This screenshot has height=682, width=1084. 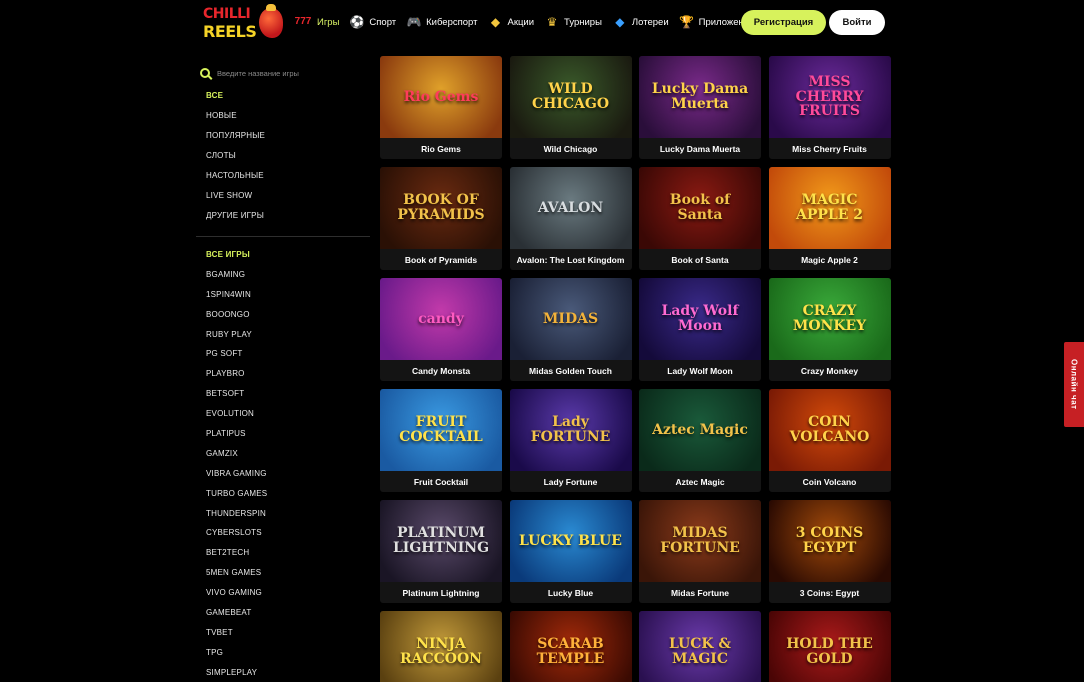 What do you see at coordinates (283, 354) in the screenshot?
I see `provider-item: PG SOFT` at bounding box center [283, 354].